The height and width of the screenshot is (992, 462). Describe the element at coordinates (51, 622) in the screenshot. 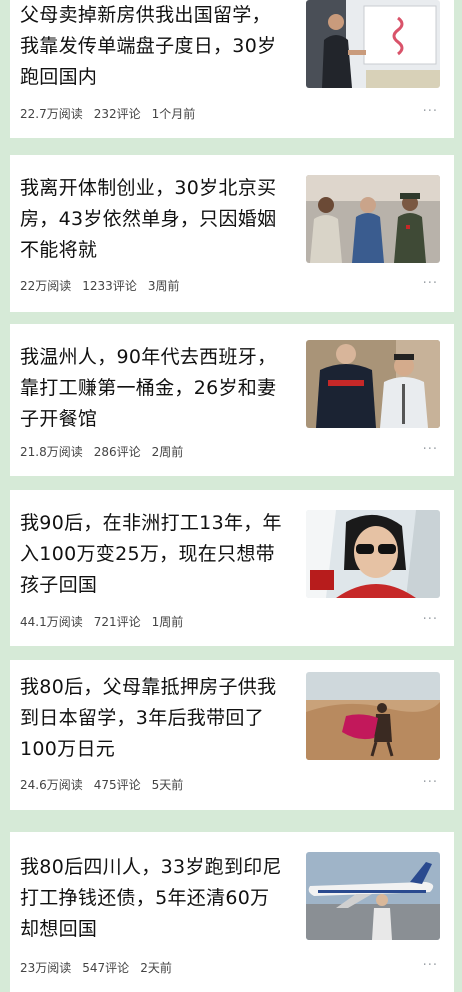

I see `read-count: 44.1万阅读` at that location.